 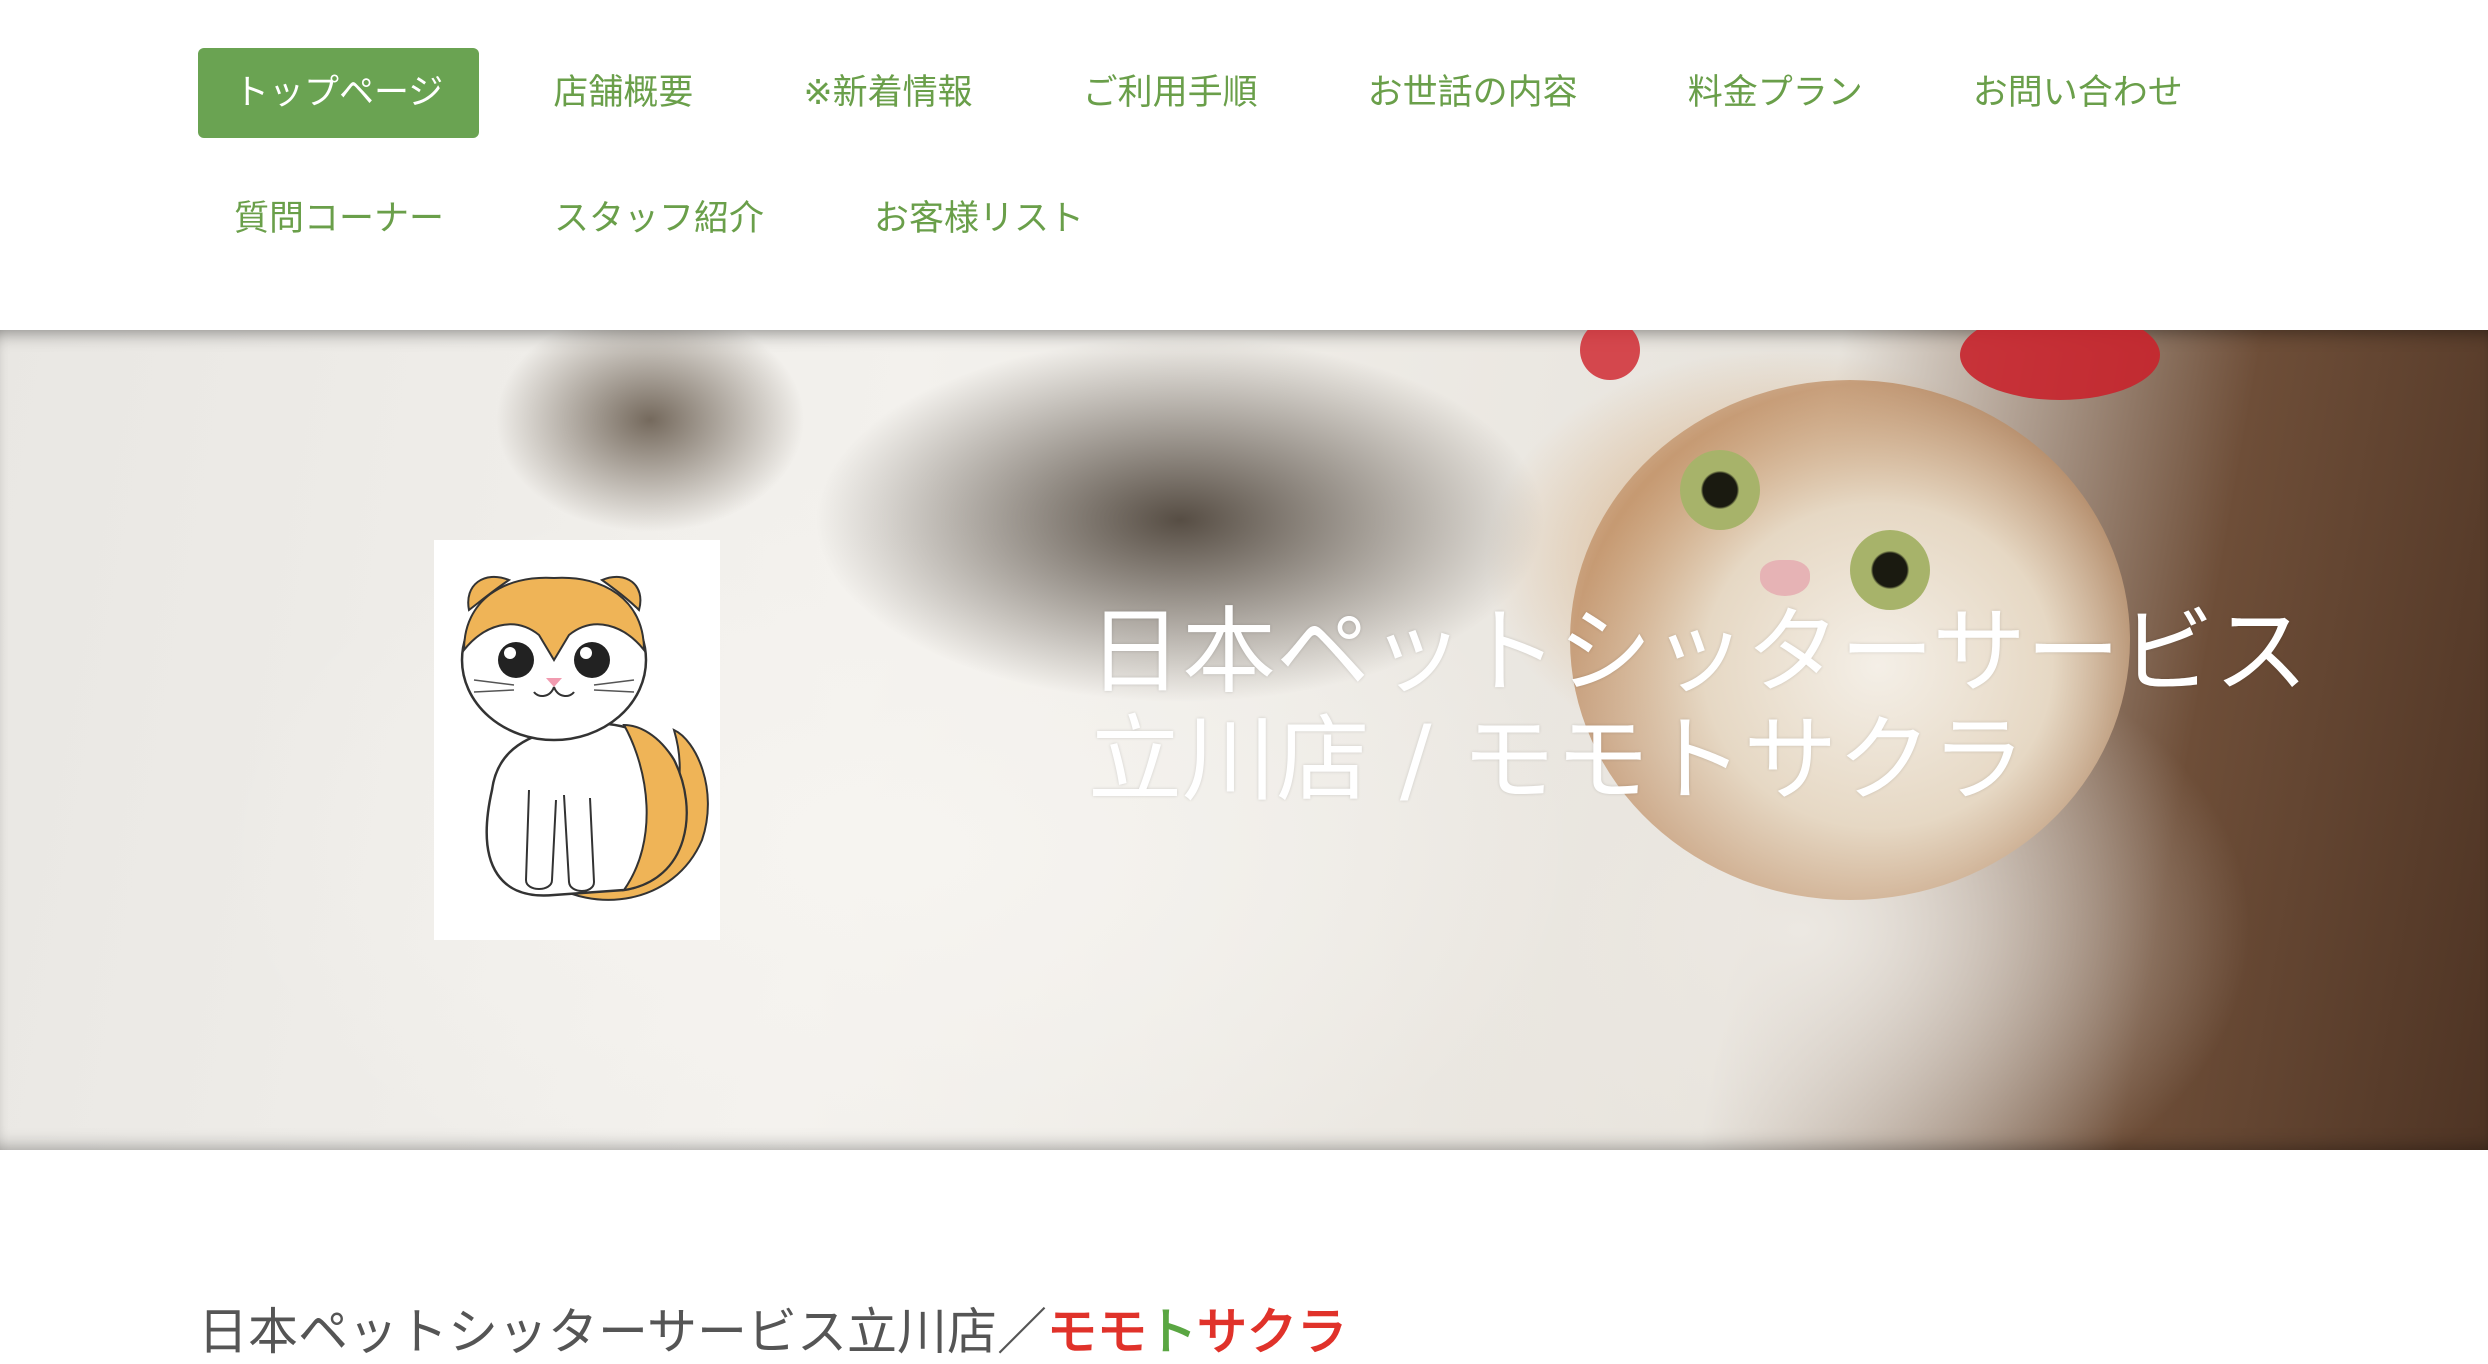 I want to click on hero-title-line1: 日本ペットシッターサービス, so click(x=1698, y=652).